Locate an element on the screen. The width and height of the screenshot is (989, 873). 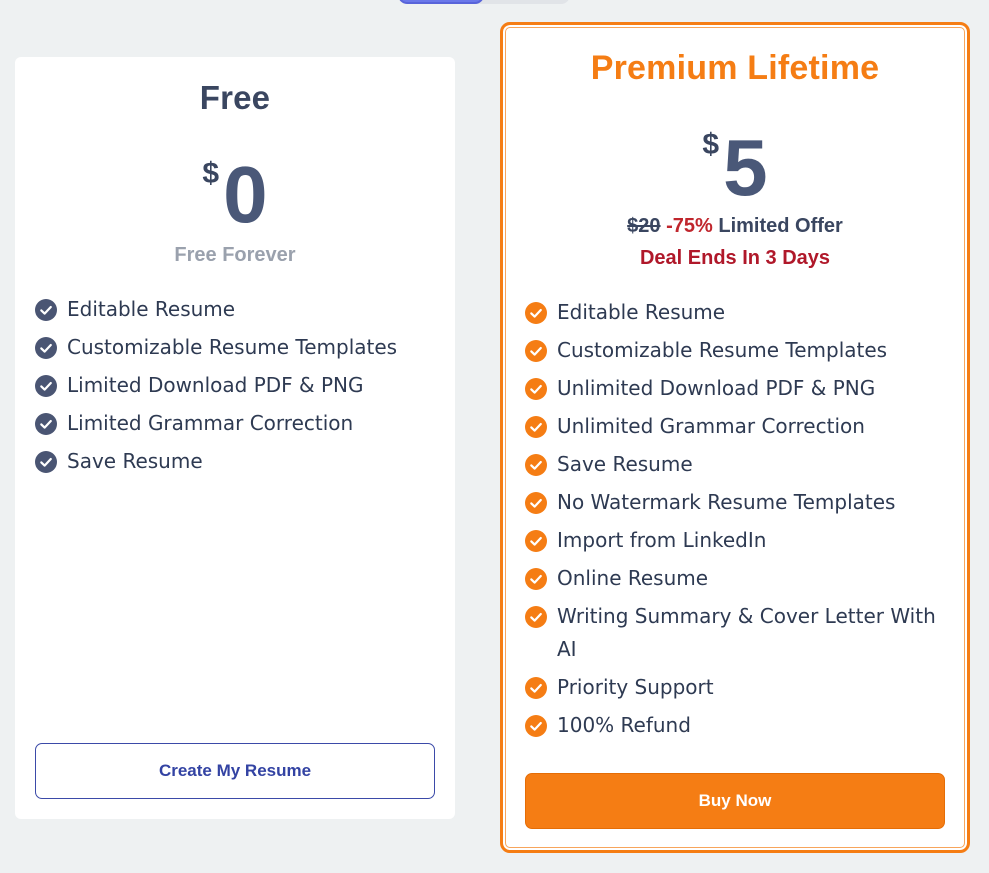
free-plan-title: Free is located at coordinates (235, 97).